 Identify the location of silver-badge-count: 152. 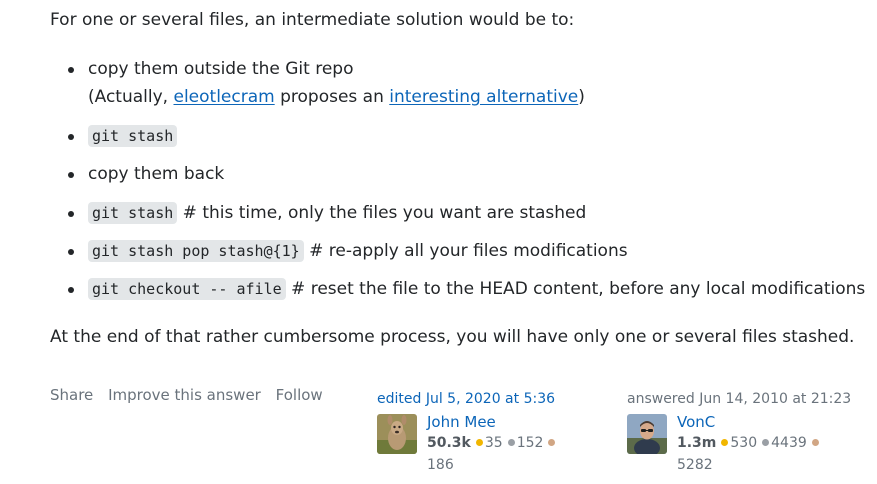
(530, 443).